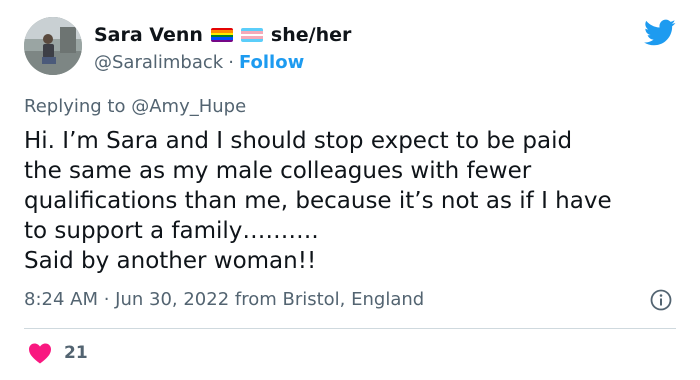  I want to click on follow-button: Follow, so click(271, 62).